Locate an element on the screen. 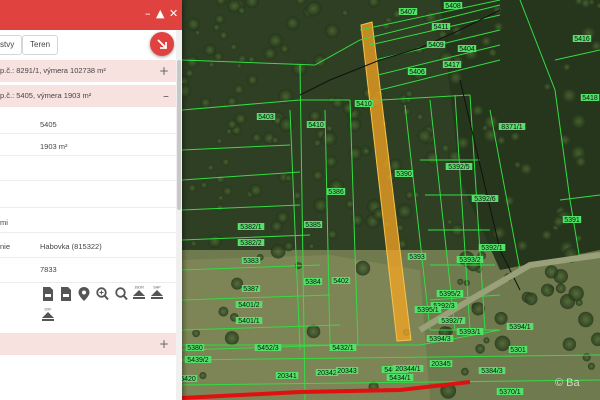 Image resolution: width=600 pixels, height=400 pixels. parcel-number-label: 5403 is located at coordinates (266, 117).